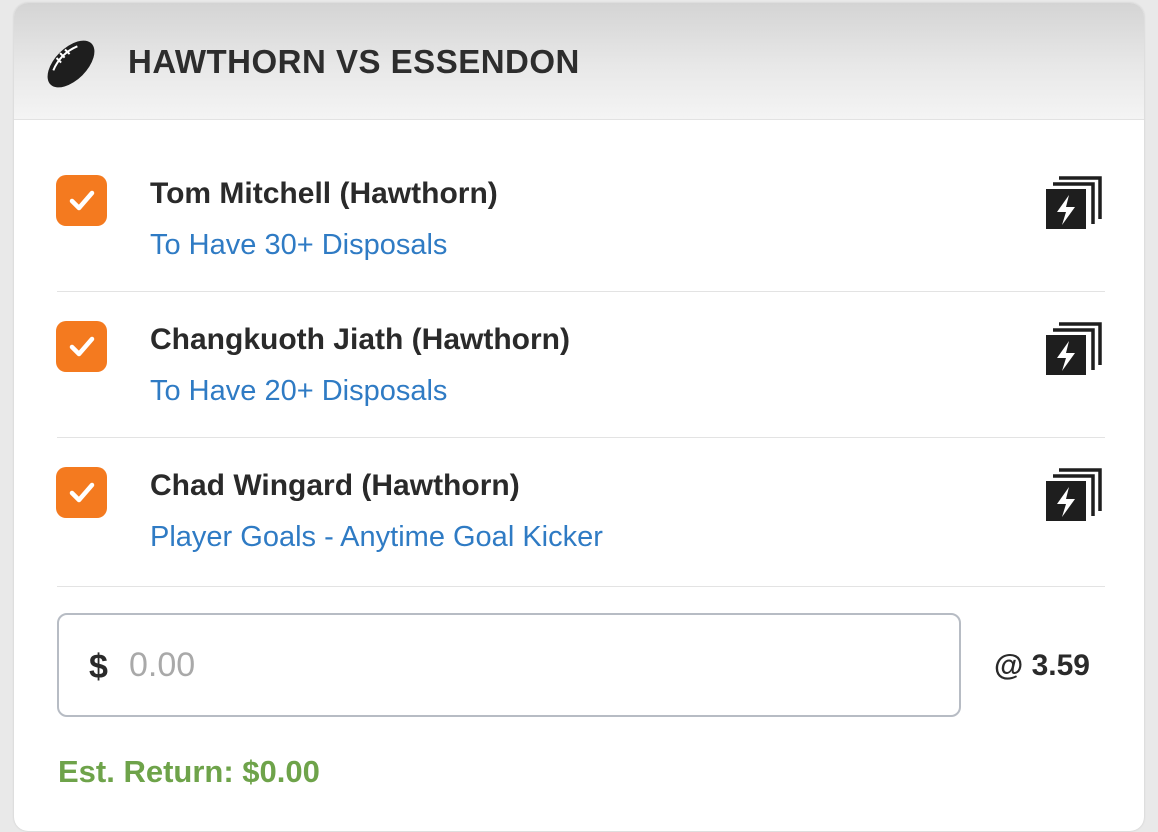 The image size is (1158, 832). I want to click on event-title: HAWTHORN VS ESSENDON, so click(354, 61).